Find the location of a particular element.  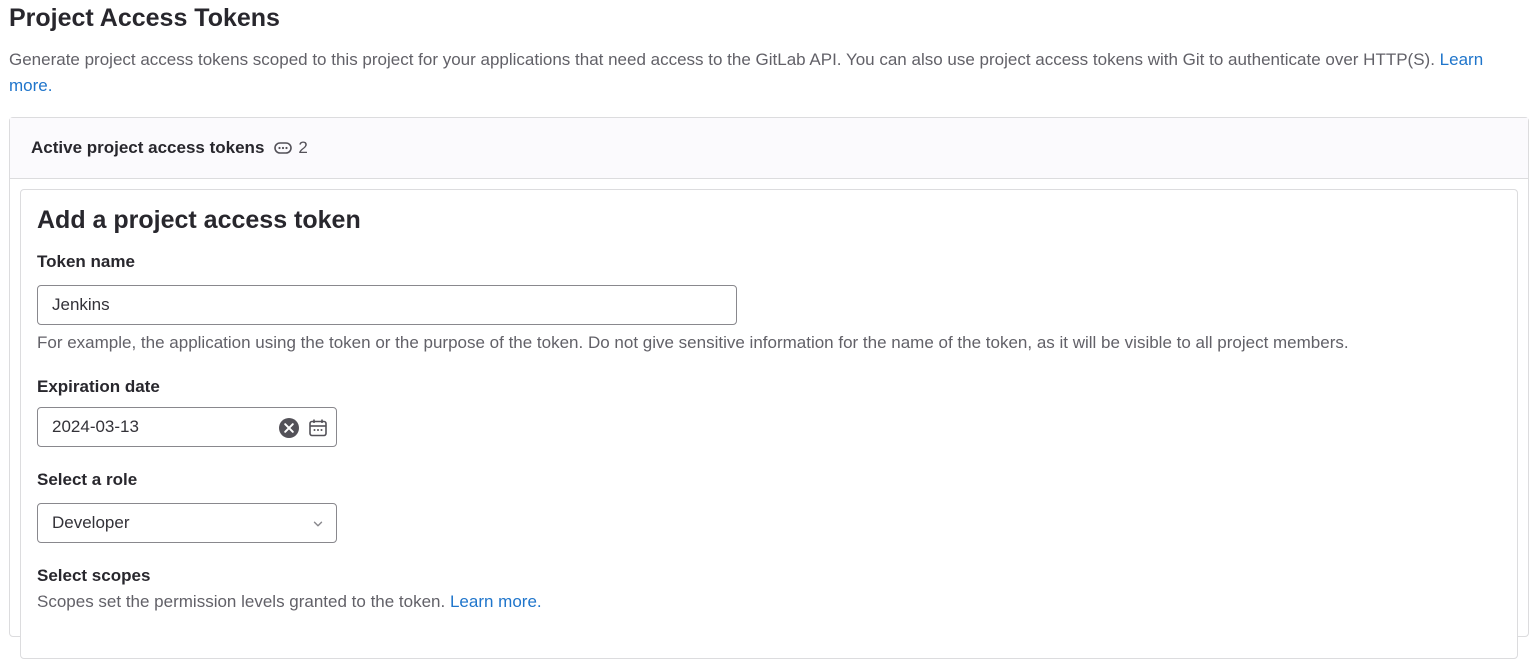

role-label: Select a role is located at coordinates (87, 479).